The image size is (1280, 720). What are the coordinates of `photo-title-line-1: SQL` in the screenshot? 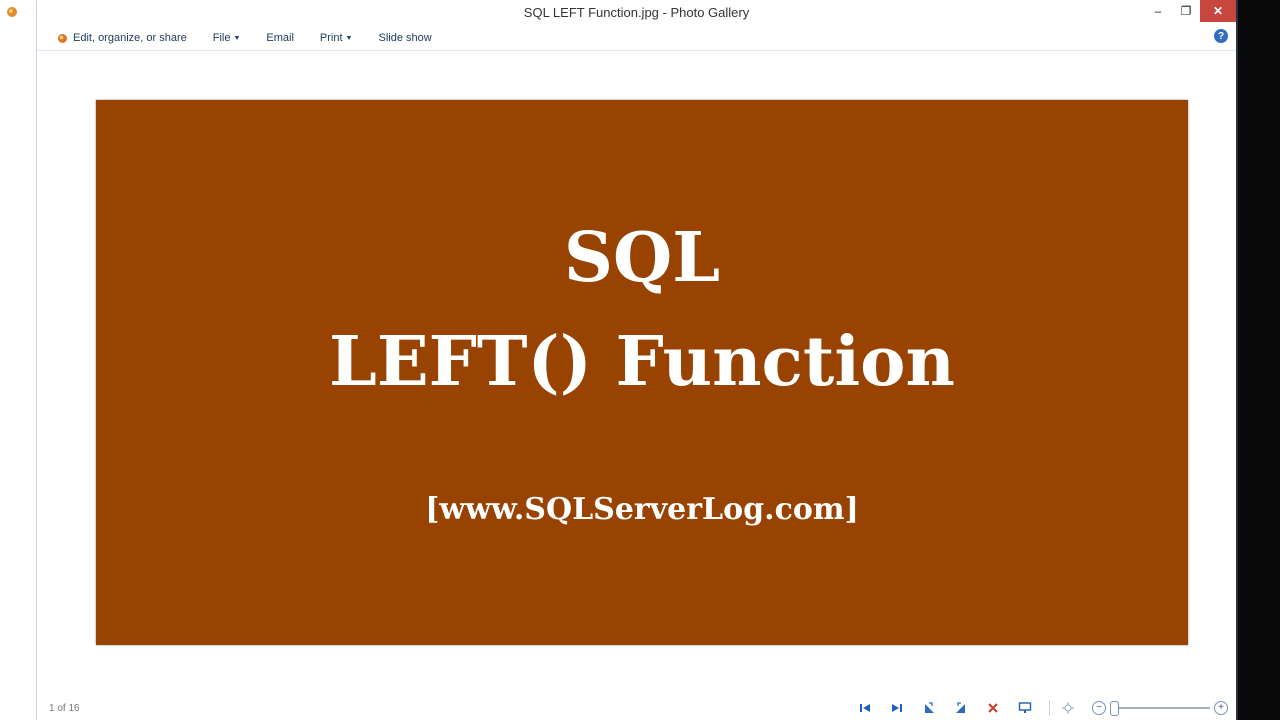 It's located at (642, 258).